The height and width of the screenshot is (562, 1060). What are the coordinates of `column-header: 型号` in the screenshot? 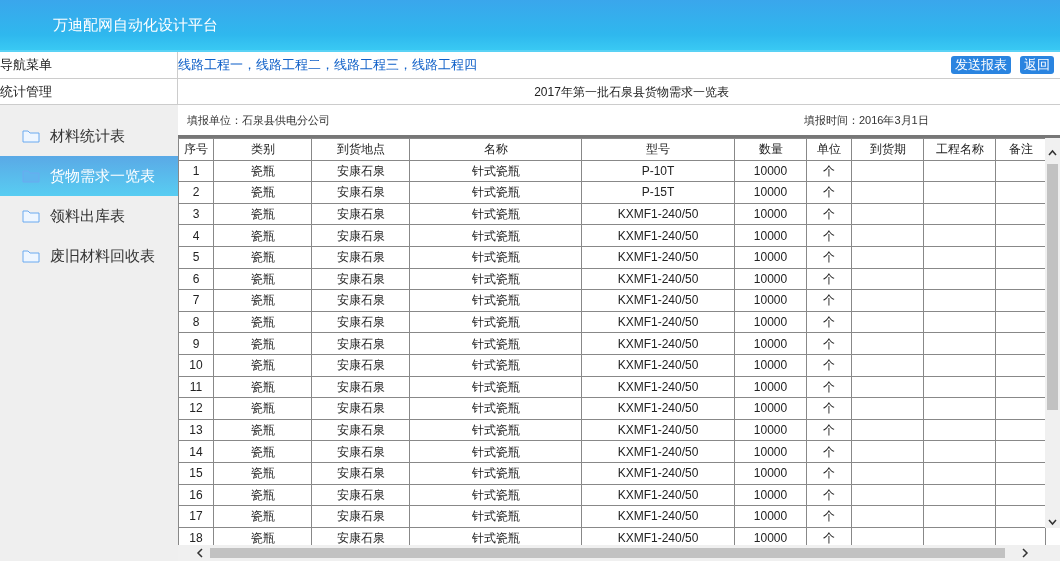 It's located at (658, 149).